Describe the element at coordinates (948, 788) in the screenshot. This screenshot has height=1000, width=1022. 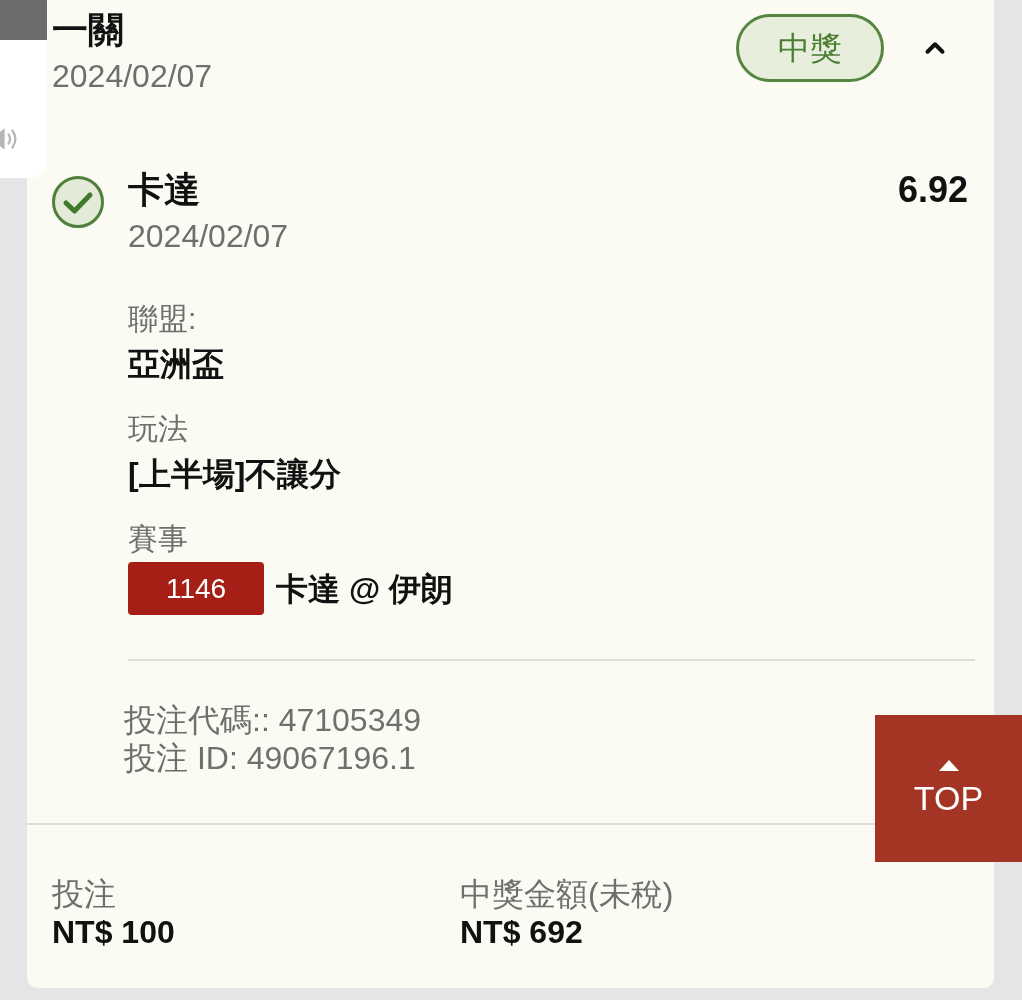
I see `back-to-top-button: TOP` at that location.